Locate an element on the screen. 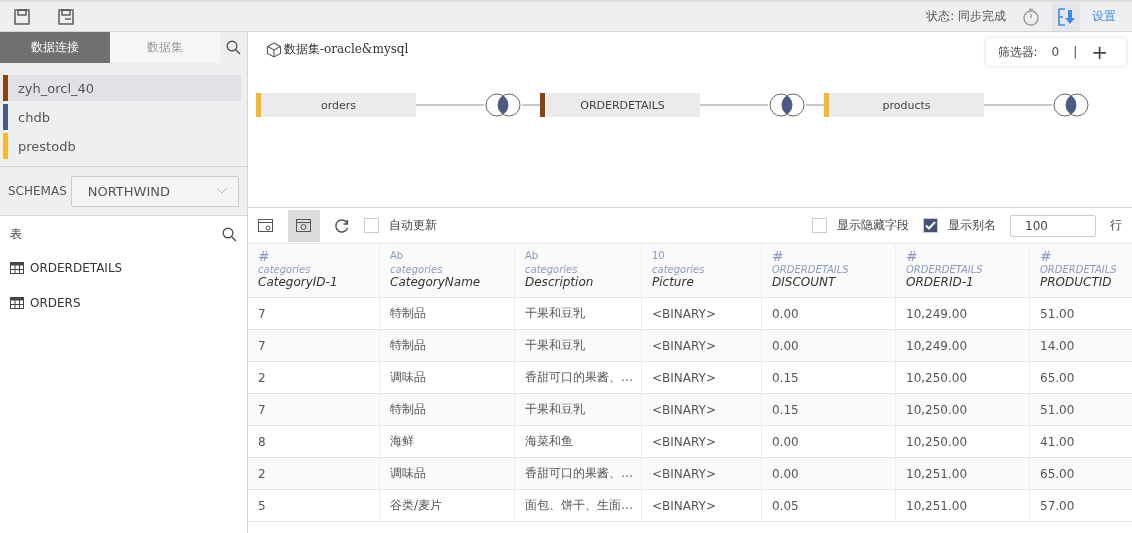 The height and width of the screenshot is (533, 1132). column-name: CategoryID-1 is located at coordinates (298, 282).